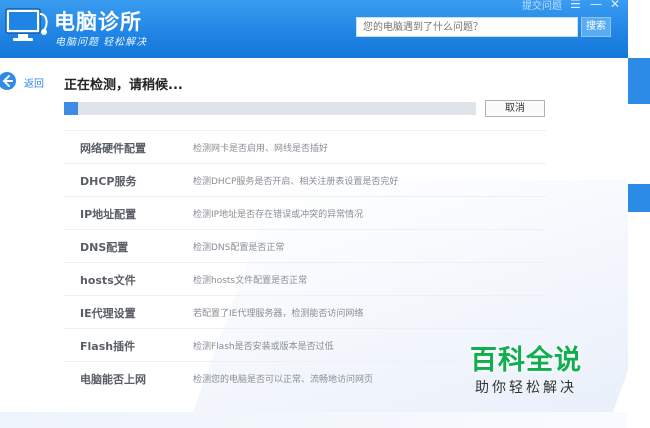  I want to click on cancel-button: 取消, so click(515, 108).